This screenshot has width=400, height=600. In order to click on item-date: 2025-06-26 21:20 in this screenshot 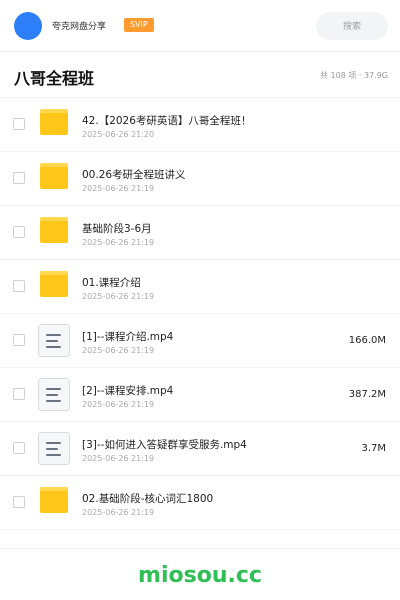, I will do `click(118, 134)`.